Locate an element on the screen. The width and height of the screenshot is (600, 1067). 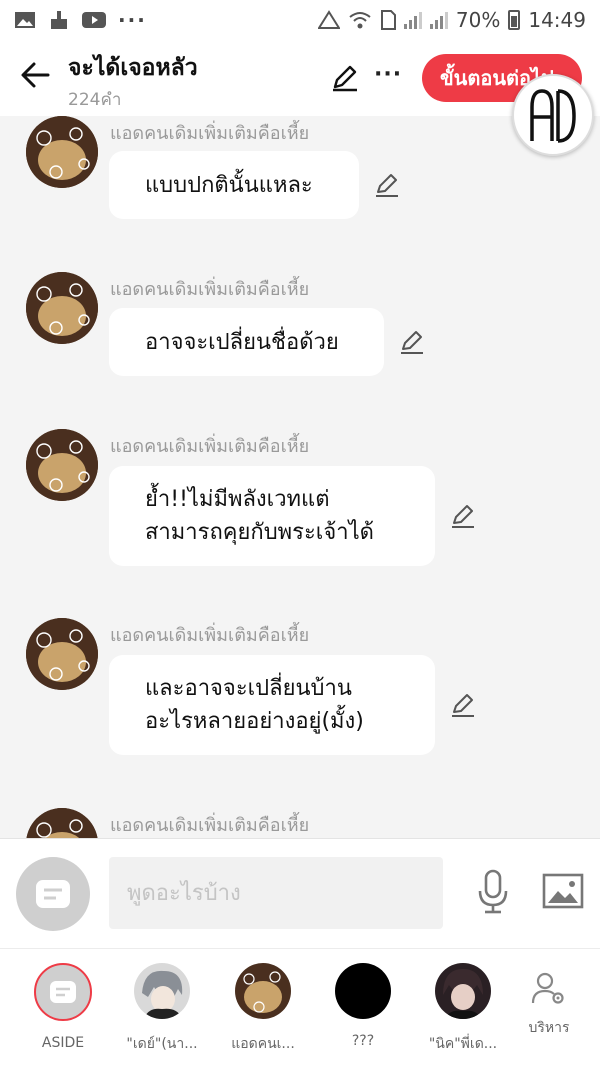
manage-user-icon is located at coordinates (547, 988).